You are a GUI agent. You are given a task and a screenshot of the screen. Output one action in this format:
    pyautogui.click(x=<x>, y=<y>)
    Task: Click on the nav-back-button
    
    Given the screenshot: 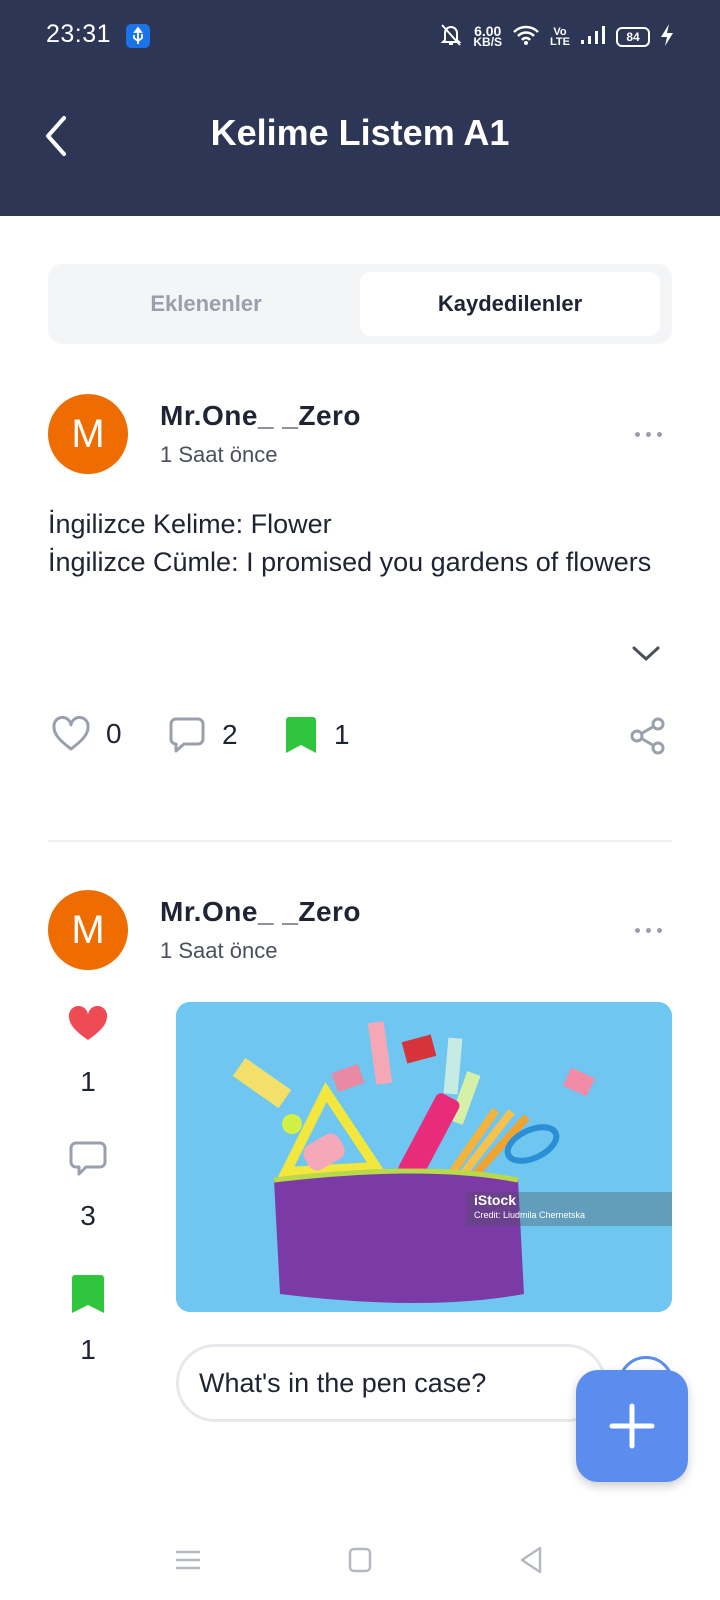 What is the action you would take?
    pyautogui.click(x=532, y=1560)
    